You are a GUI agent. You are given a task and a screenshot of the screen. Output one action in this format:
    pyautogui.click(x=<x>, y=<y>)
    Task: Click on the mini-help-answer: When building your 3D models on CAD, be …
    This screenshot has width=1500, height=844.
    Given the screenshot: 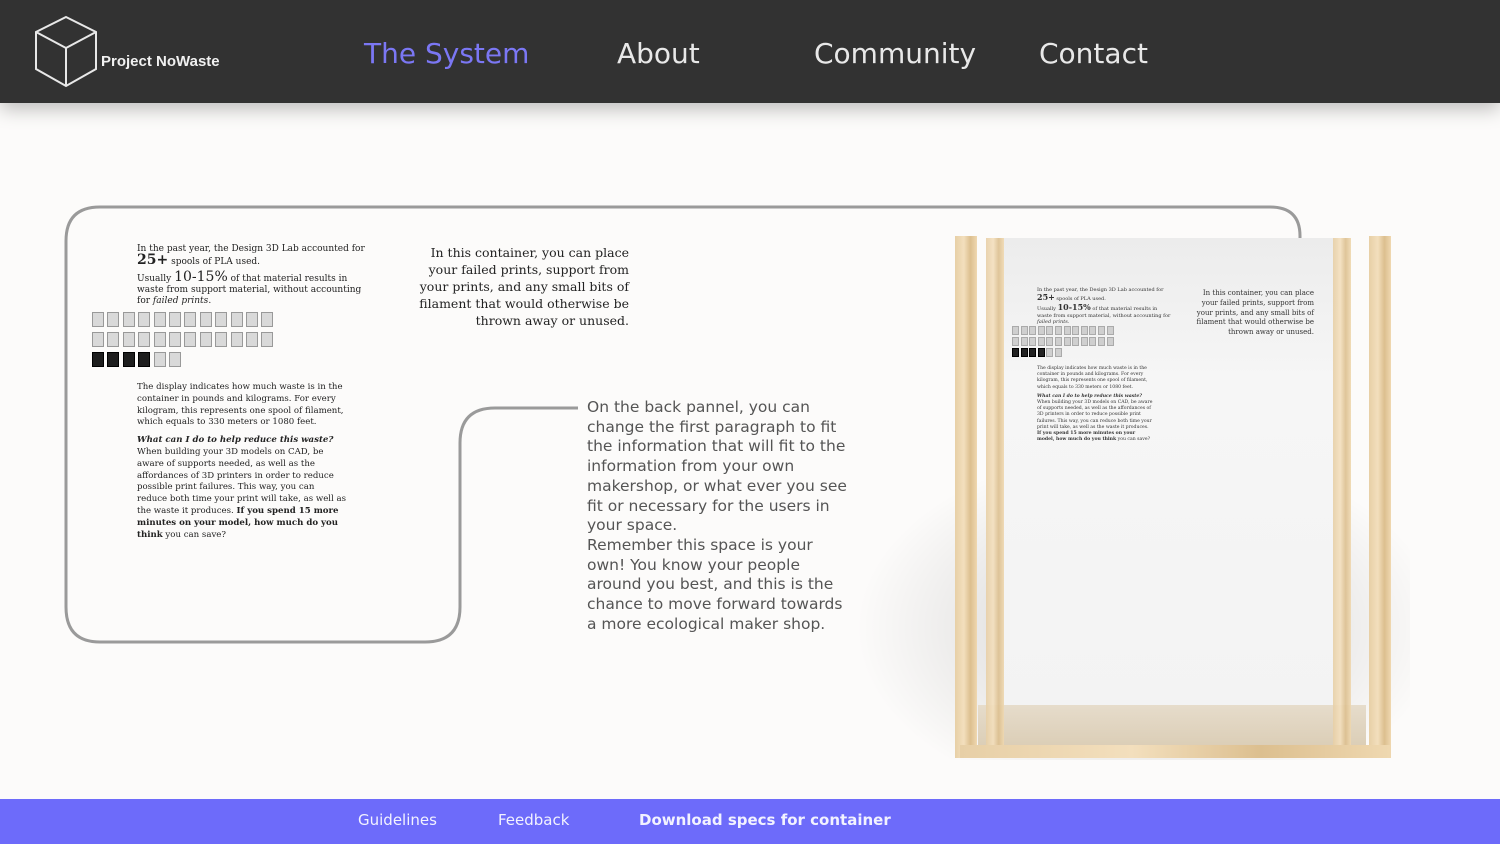 What is the action you would take?
    pyautogui.click(x=1095, y=415)
    